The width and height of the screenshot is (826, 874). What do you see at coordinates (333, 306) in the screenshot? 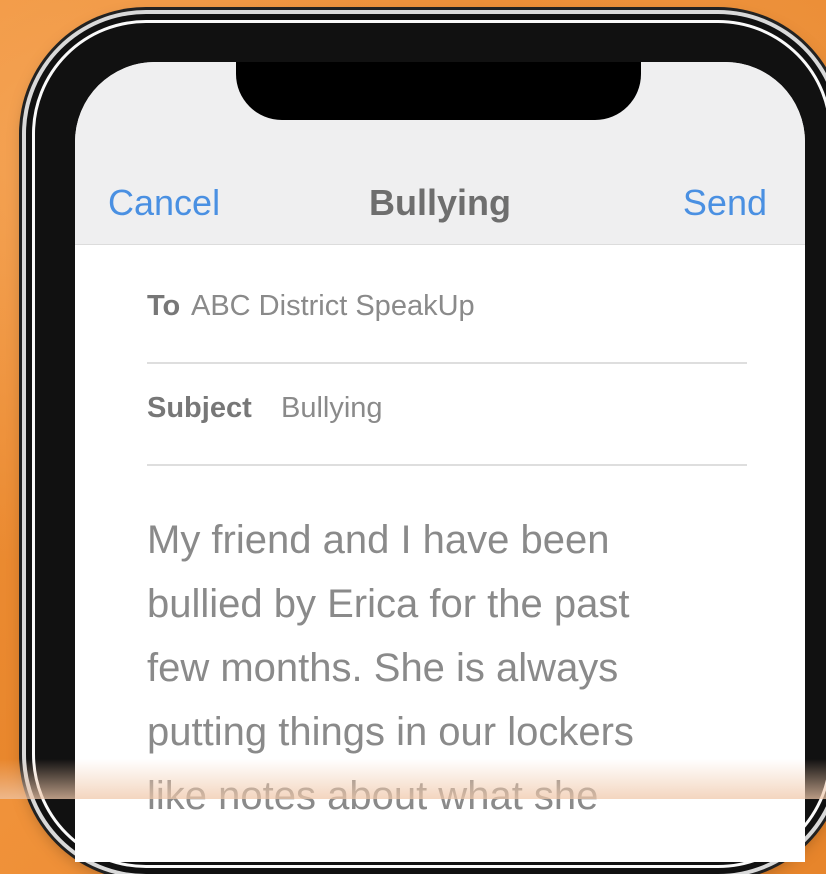
I see `to-recipient: ABC District SpeakUp` at bounding box center [333, 306].